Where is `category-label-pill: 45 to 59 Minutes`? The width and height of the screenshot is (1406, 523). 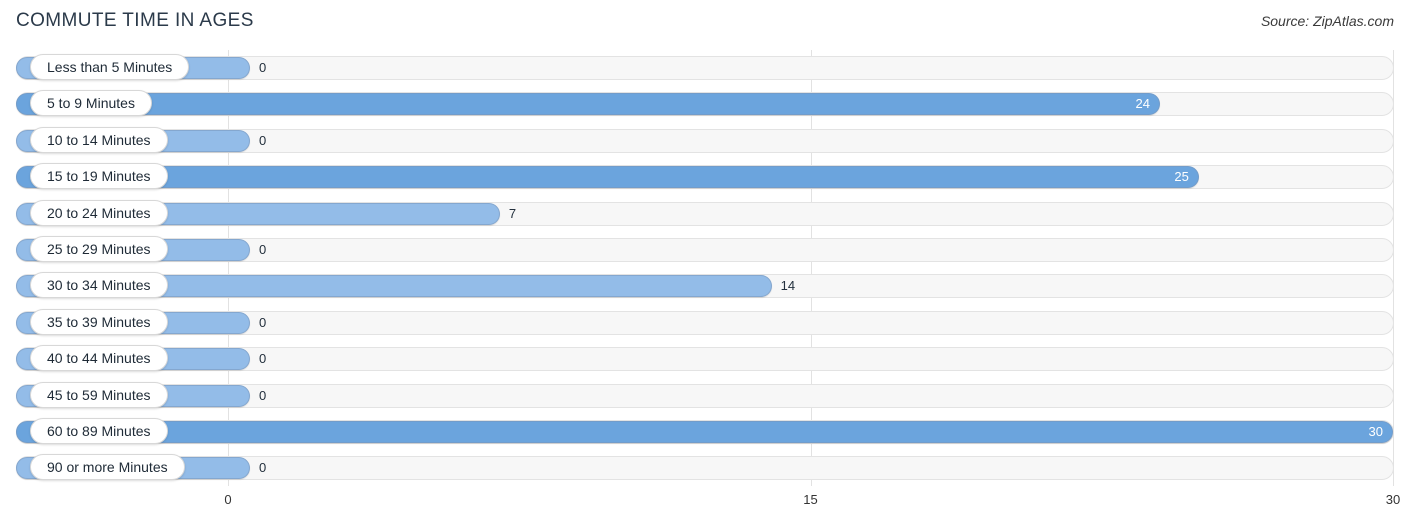
category-label-pill: 45 to 59 Minutes is located at coordinates (99, 394).